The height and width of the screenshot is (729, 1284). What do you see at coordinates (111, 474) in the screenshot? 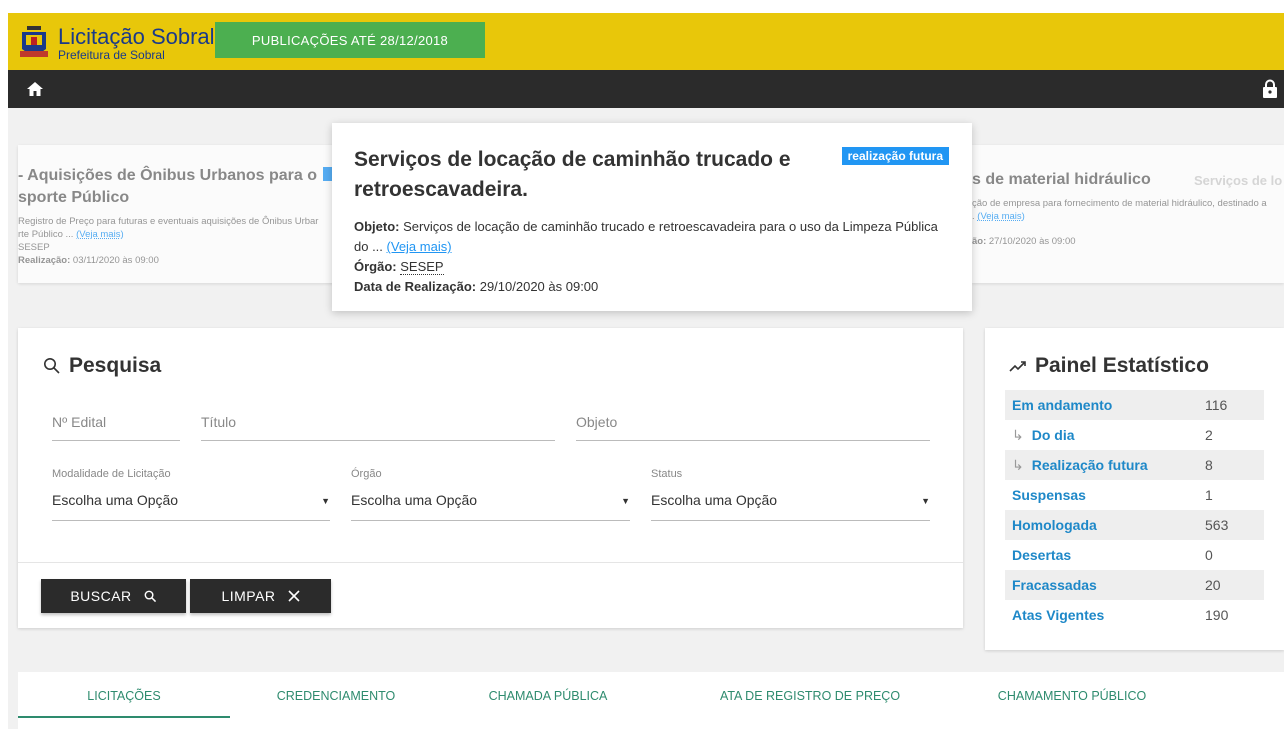
I see `modalidade-label: Modalidade de Licitação` at bounding box center [111, 474].